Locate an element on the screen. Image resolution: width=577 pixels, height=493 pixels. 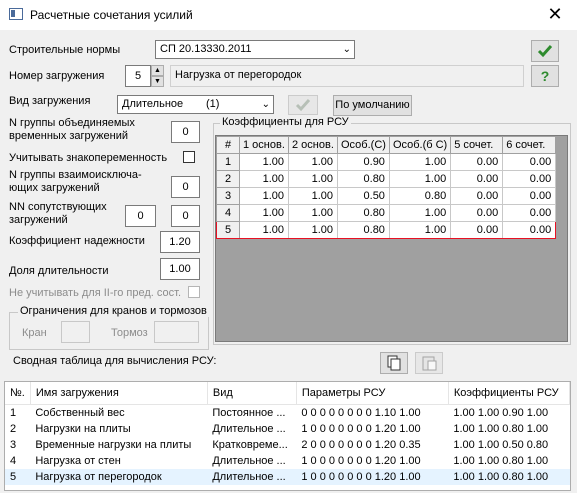
close-button: ✕ is located at coordinates (555, 14).